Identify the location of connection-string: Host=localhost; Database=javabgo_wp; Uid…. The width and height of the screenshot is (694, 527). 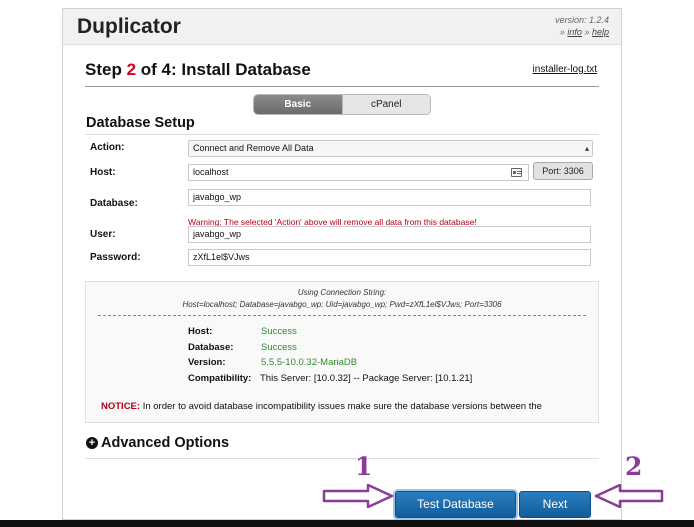
(342, 304).